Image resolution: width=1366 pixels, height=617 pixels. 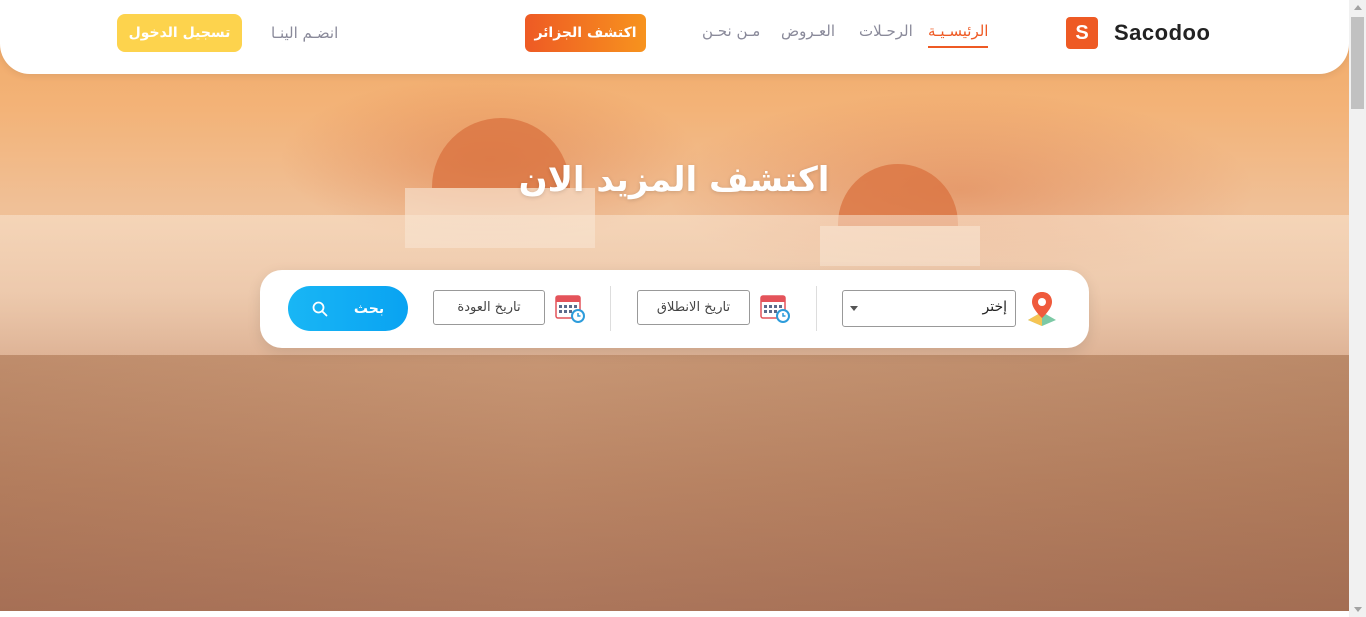 I want to click on explore-algeria-button: اكتشف الجزائر, so click(x=585, y=33).